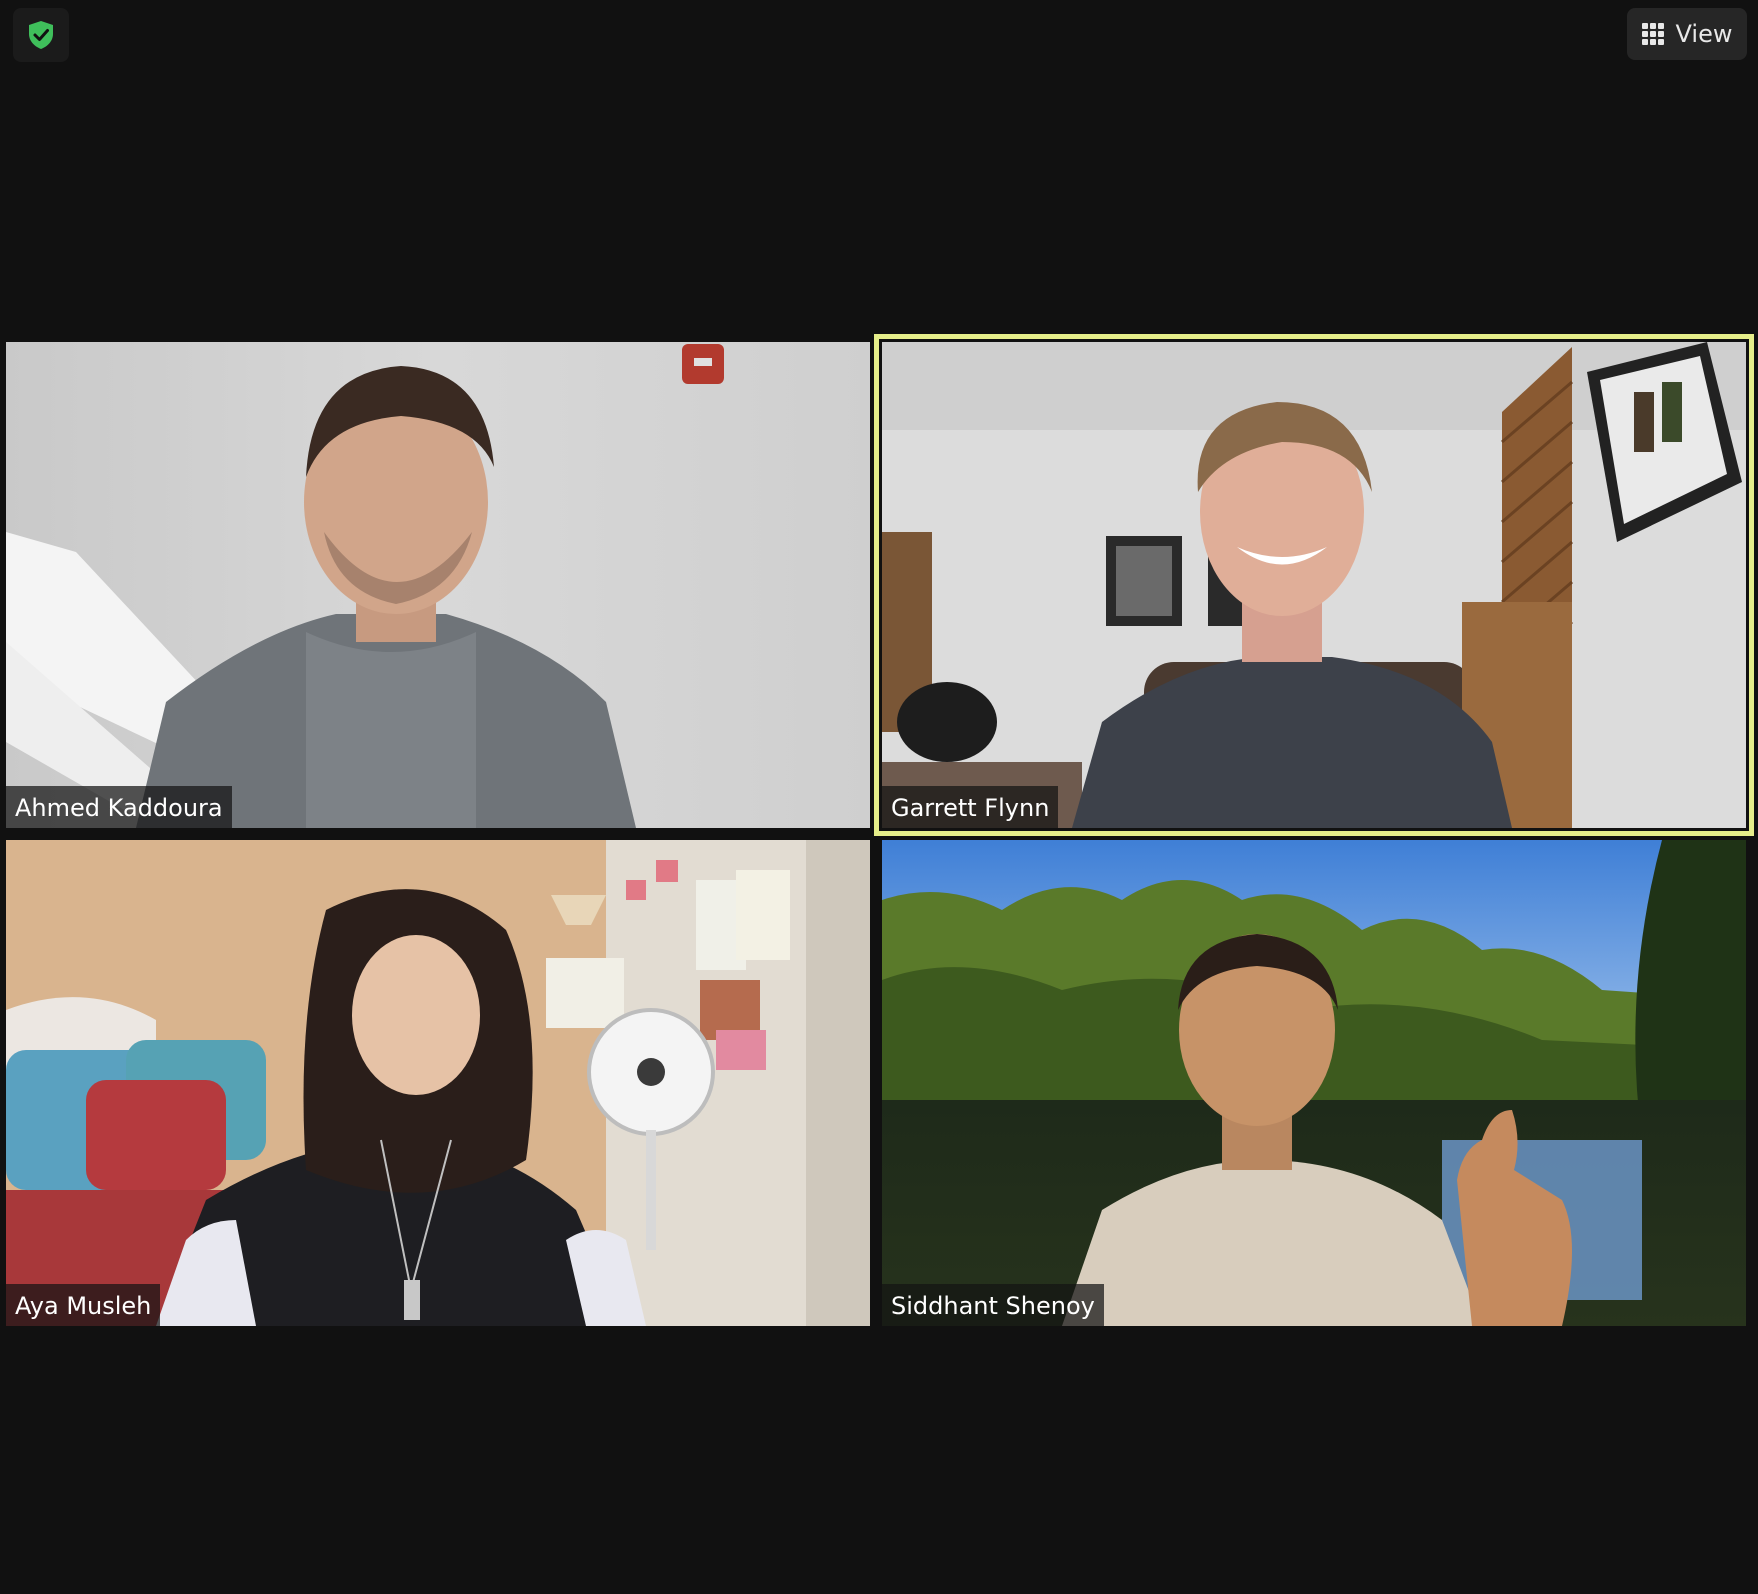  Describe the element at coordinates (119, 807) in the screenshot. I see `participant-name-tag: Ahmed Kaddoura` at that location.